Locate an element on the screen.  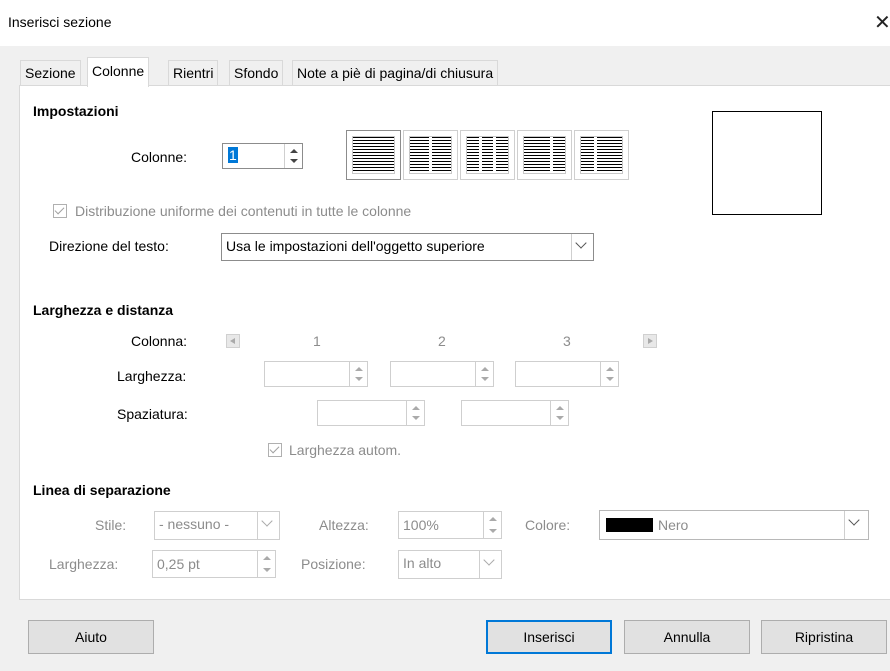
layout-right-wide-button is located at coordinates (601, 155).